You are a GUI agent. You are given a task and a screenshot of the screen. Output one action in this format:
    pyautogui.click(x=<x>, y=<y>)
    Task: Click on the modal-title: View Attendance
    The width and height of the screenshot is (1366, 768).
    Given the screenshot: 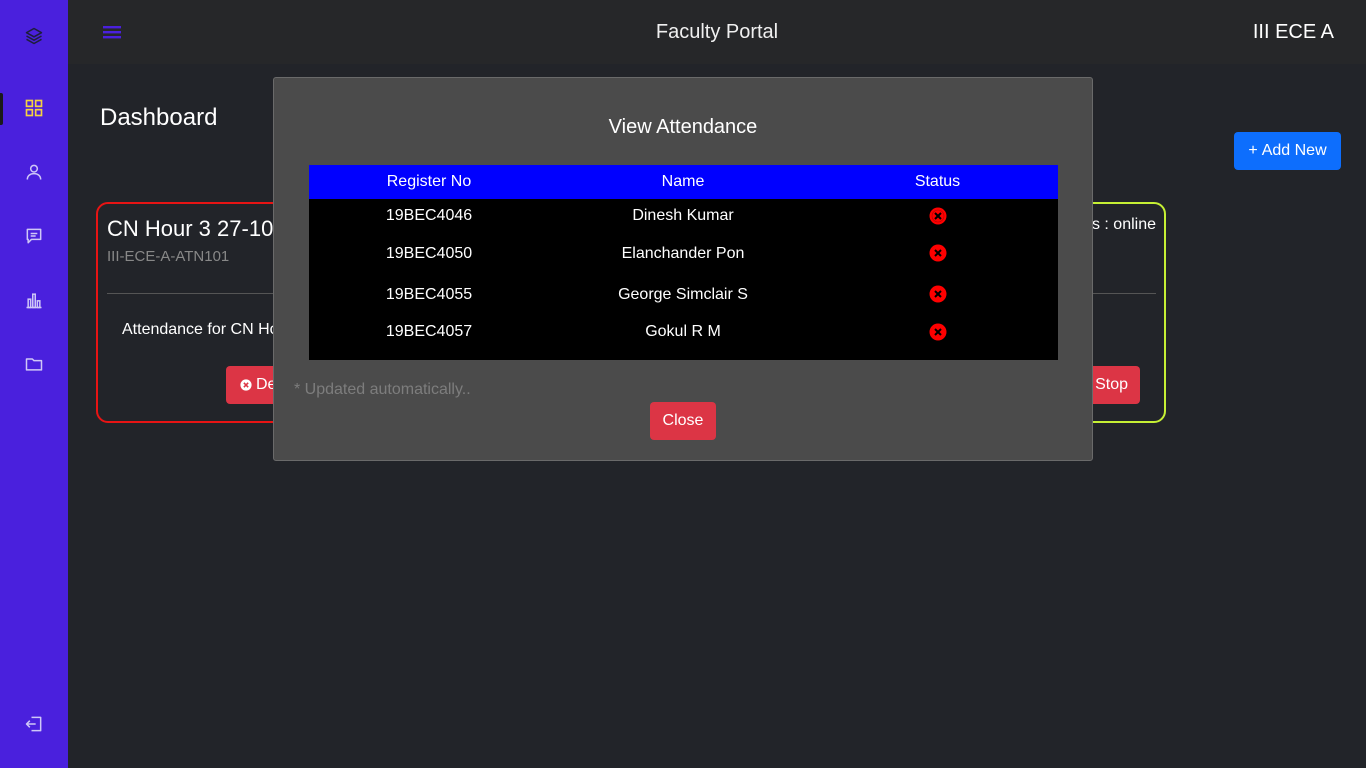 What is the action you would take?
    pyautogui.click(x=683, y=127)
    